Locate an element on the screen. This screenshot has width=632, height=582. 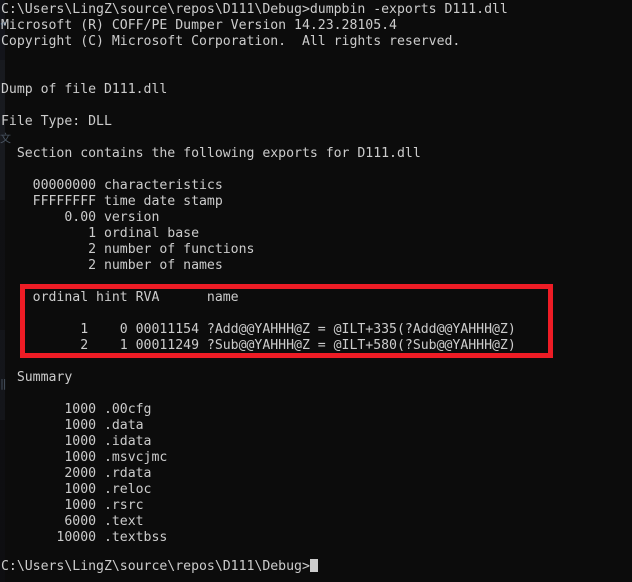
summary-row-reloc: 1000 .reloc is located at coordinates (76, 489).